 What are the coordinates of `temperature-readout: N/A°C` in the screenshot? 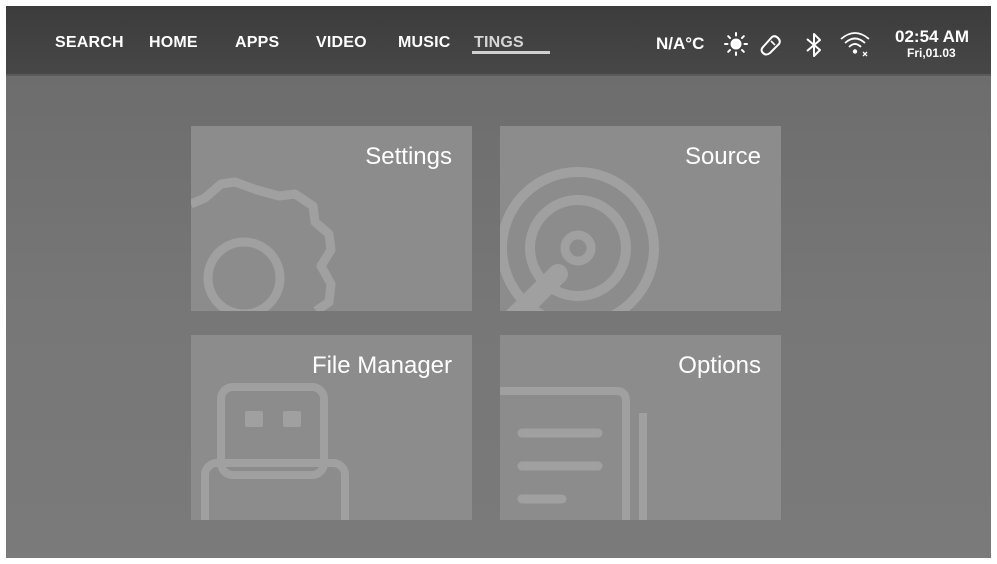 It's located at (680, 43).